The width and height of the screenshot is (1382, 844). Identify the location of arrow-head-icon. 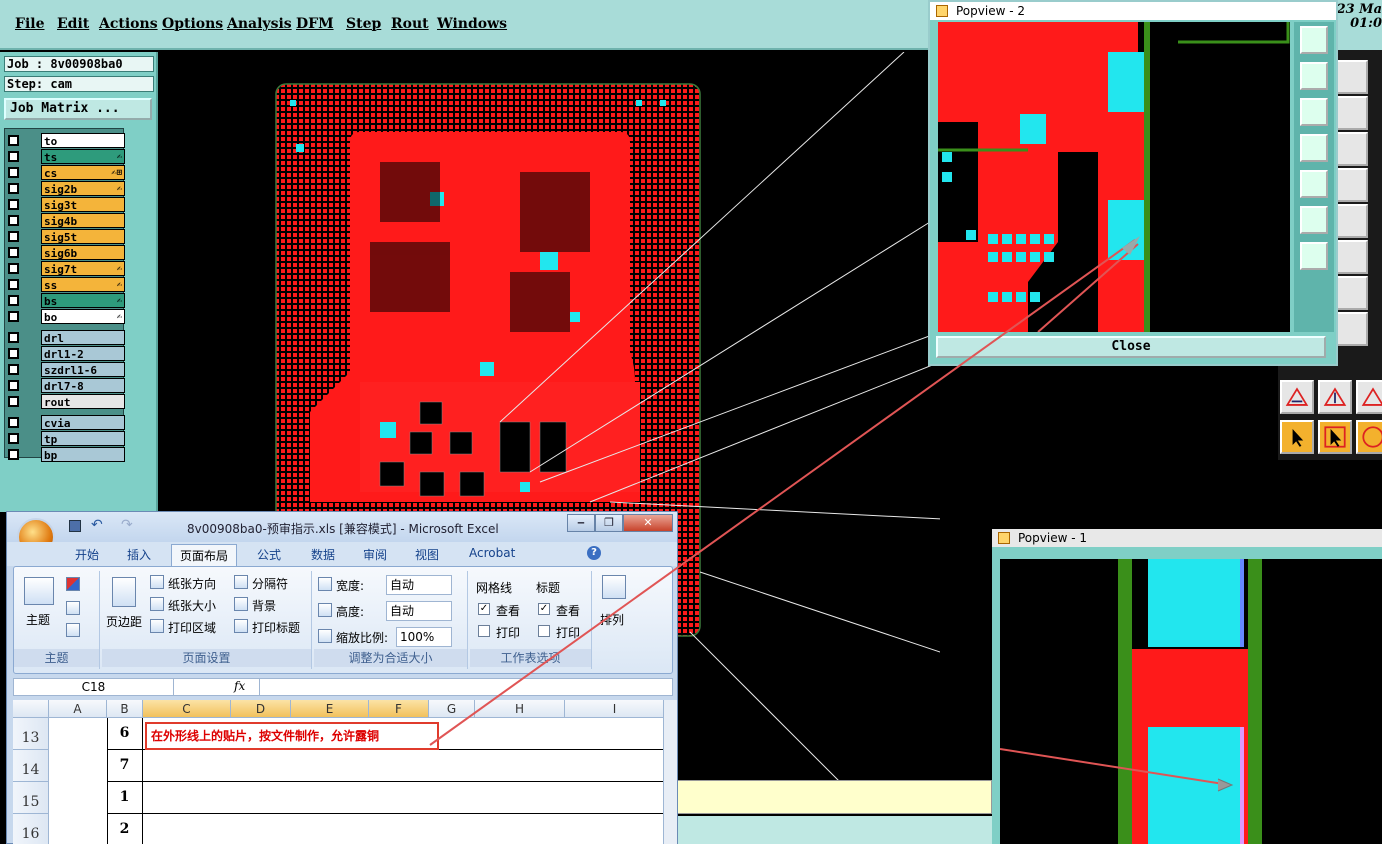
(1131, 245).